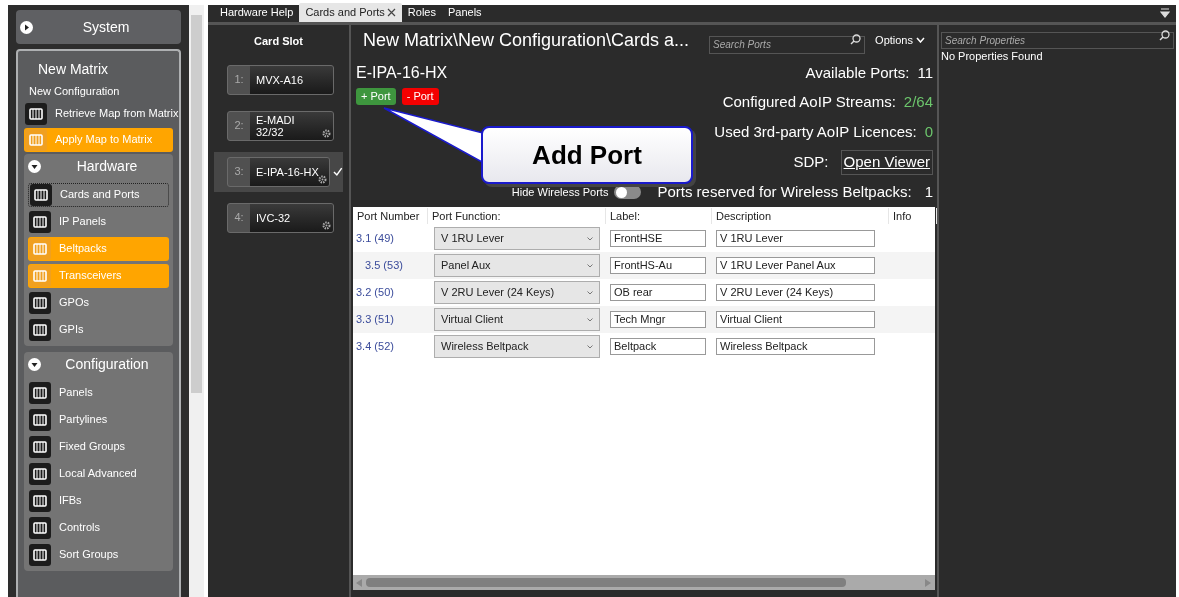  What do you see at coordinates (811, 162) in the screenshot?
I see `sdp-label: SDP:` at bounding box center [811, 162].